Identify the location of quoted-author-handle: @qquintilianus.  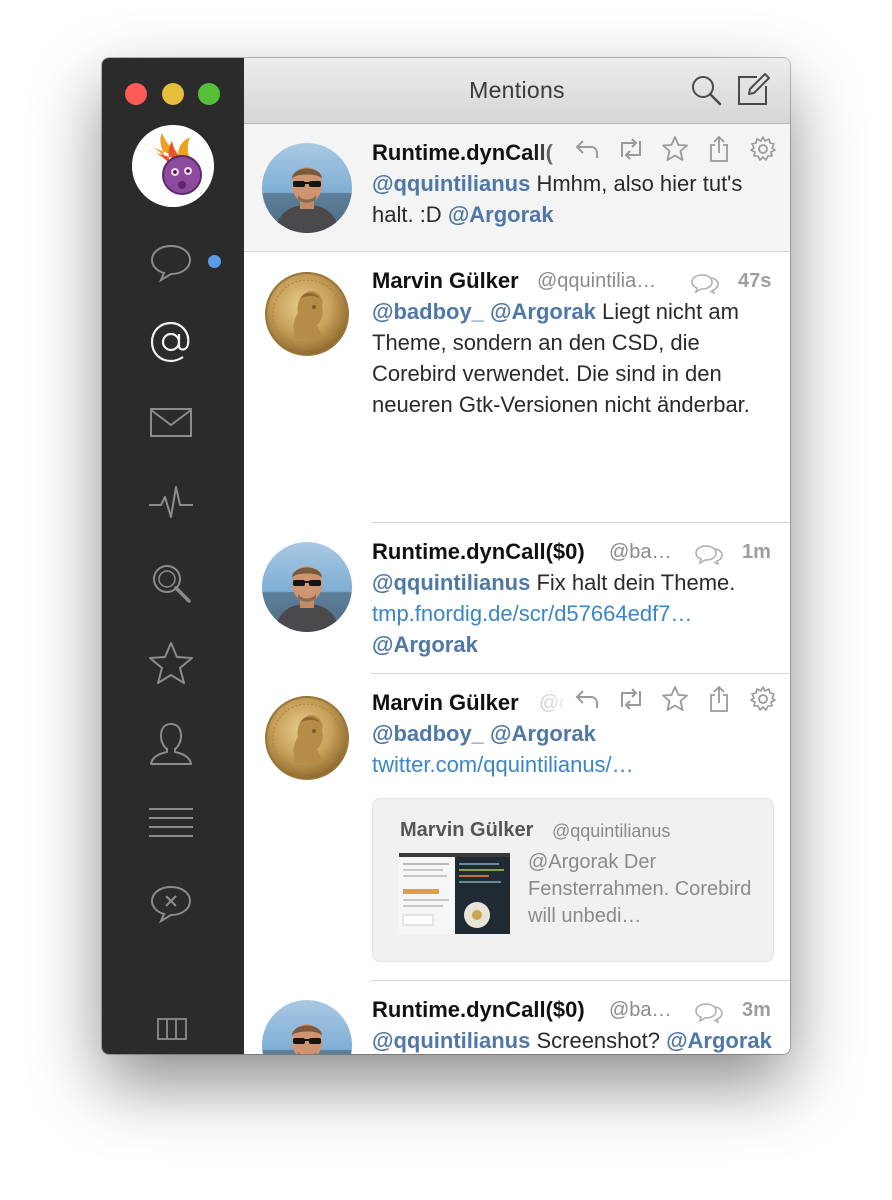
(611, 831).